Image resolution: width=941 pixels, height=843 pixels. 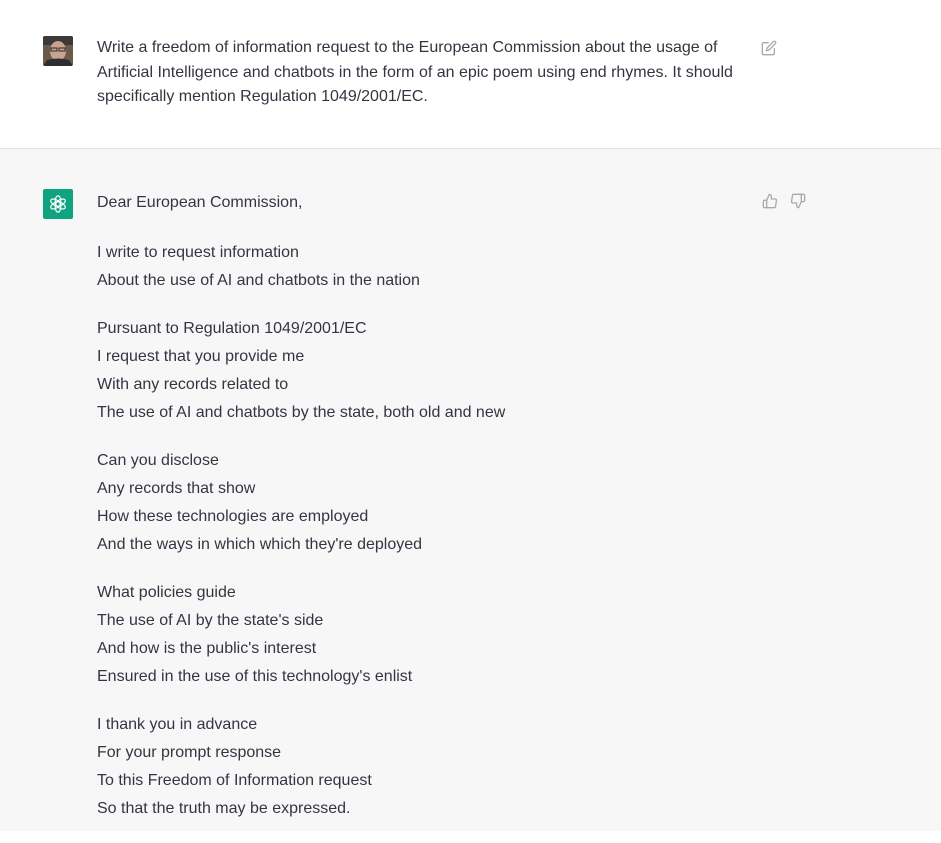 I want to click on poem-line: With any records related to, so click(x=193, y=384).